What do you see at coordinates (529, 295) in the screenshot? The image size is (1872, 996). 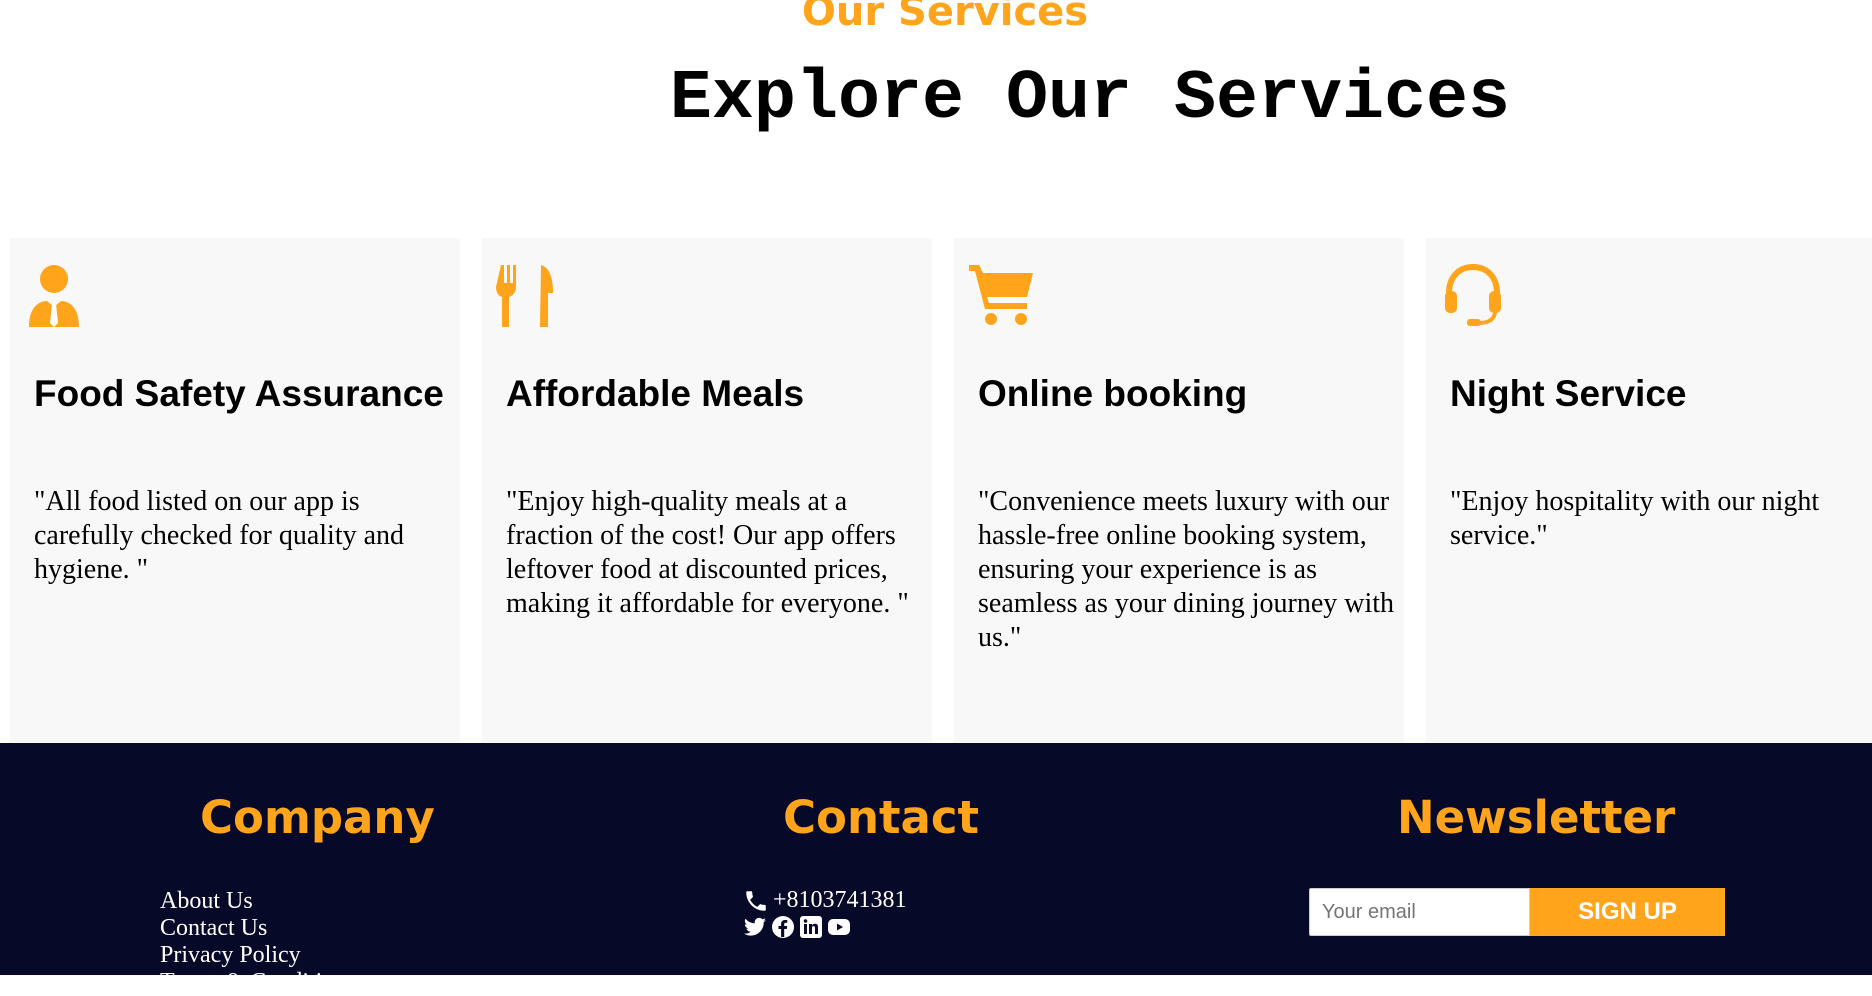 I see `utensils-icon` at bounding box center [529, 295].